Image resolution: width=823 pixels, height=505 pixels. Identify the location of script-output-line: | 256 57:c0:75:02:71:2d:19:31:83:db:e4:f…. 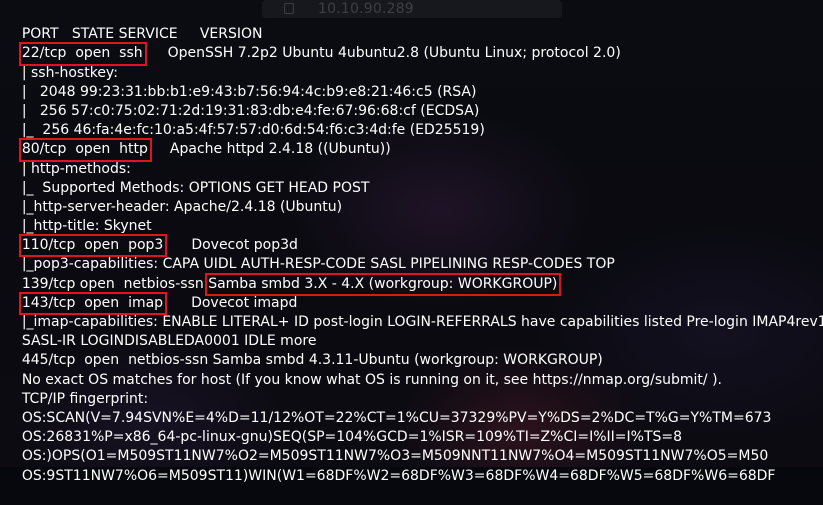
(411, 101).